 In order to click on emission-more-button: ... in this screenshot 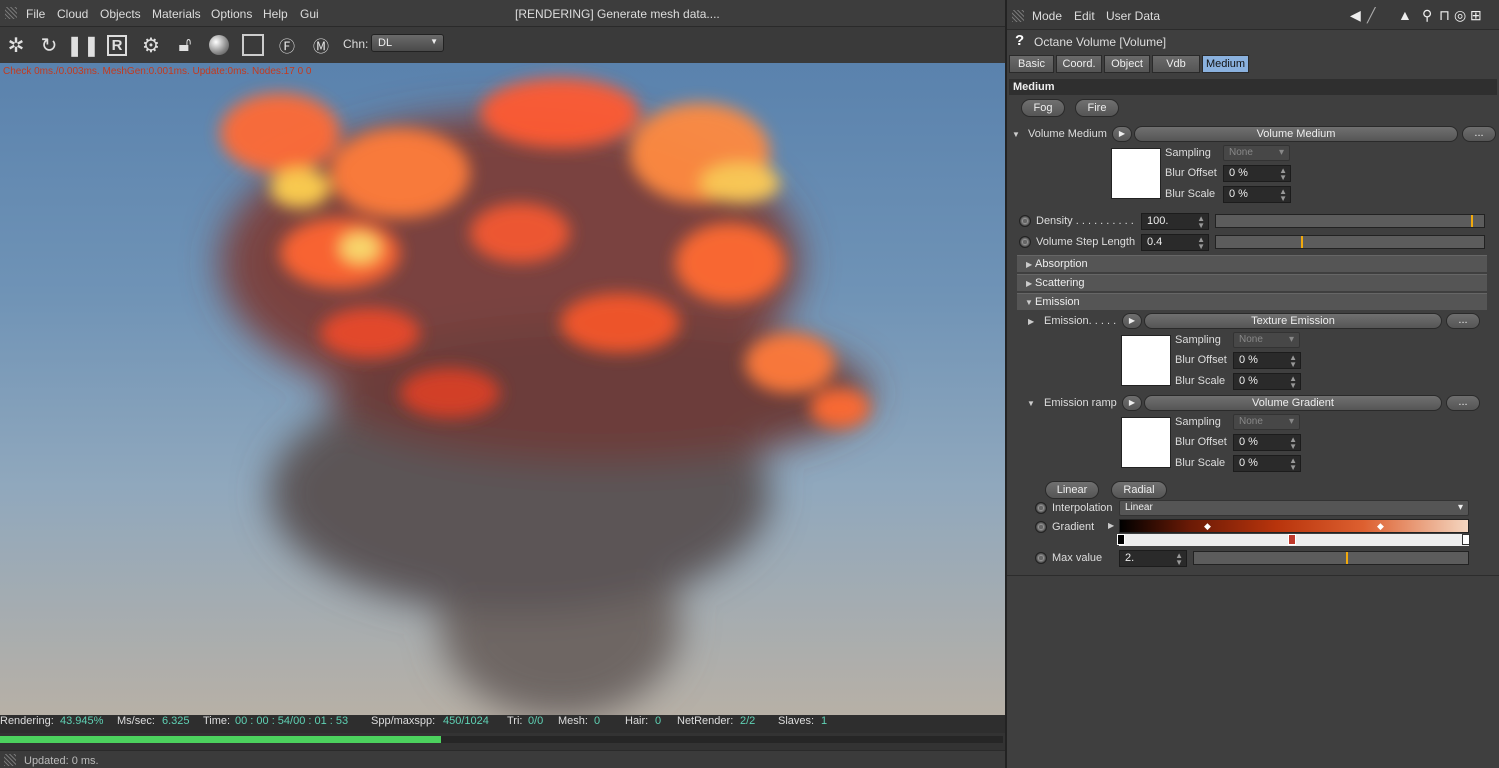, I will do `click(1463, 321)`.